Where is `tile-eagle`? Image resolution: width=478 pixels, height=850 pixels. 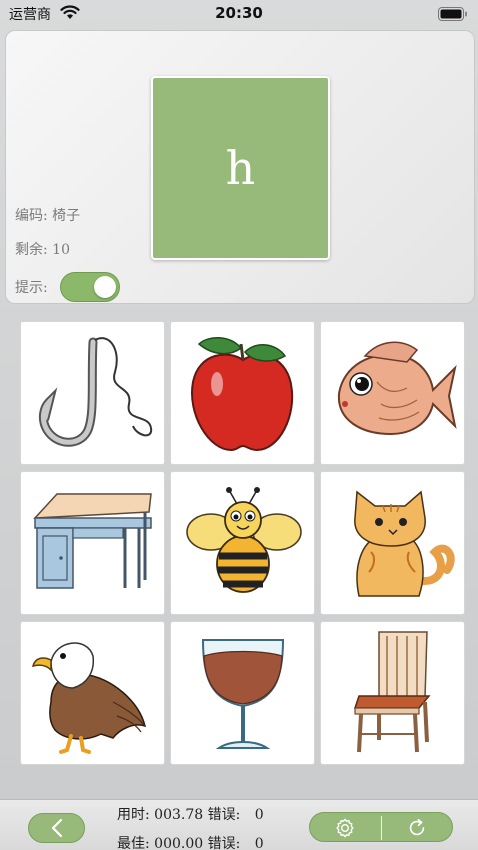 tile-eagle is located at coordinates (92, 693).